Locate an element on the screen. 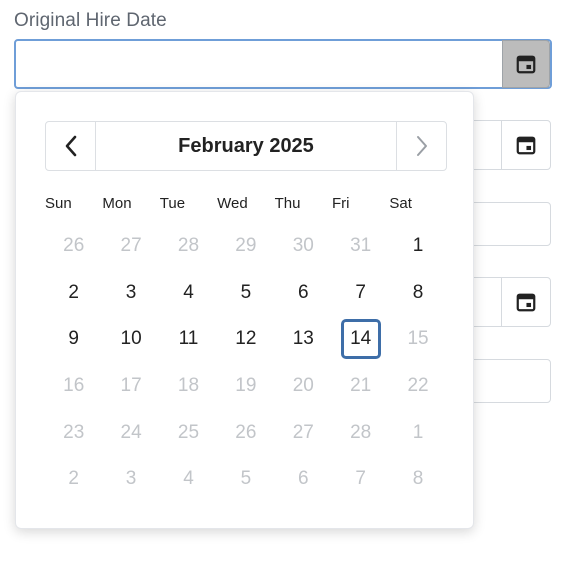 The image size is (572, 562). calendar-day-cell: 22 is located at coordinates (417, 386).